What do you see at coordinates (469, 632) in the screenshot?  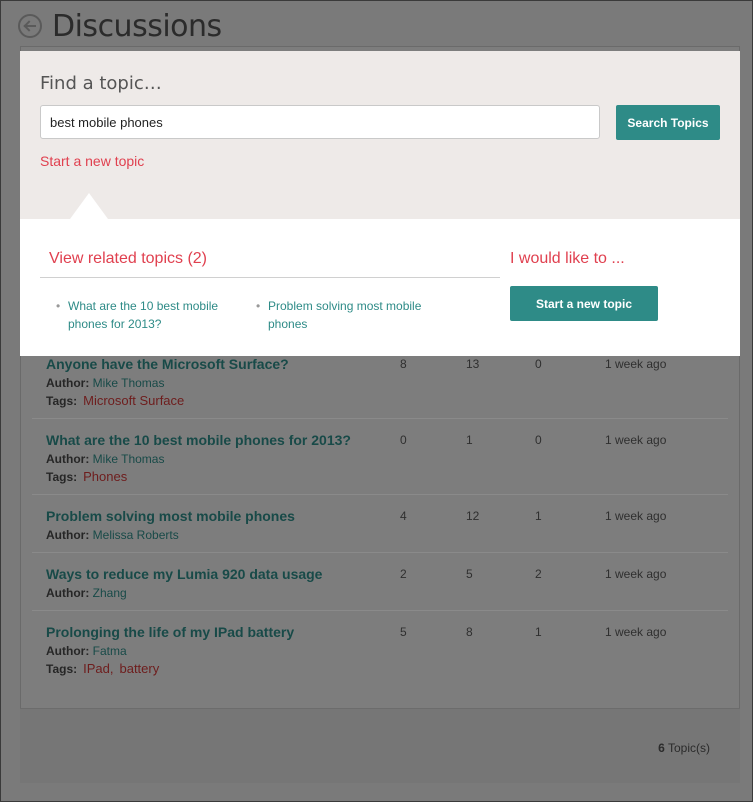 I see `views-count: 8` at bounding box center [469, 632].